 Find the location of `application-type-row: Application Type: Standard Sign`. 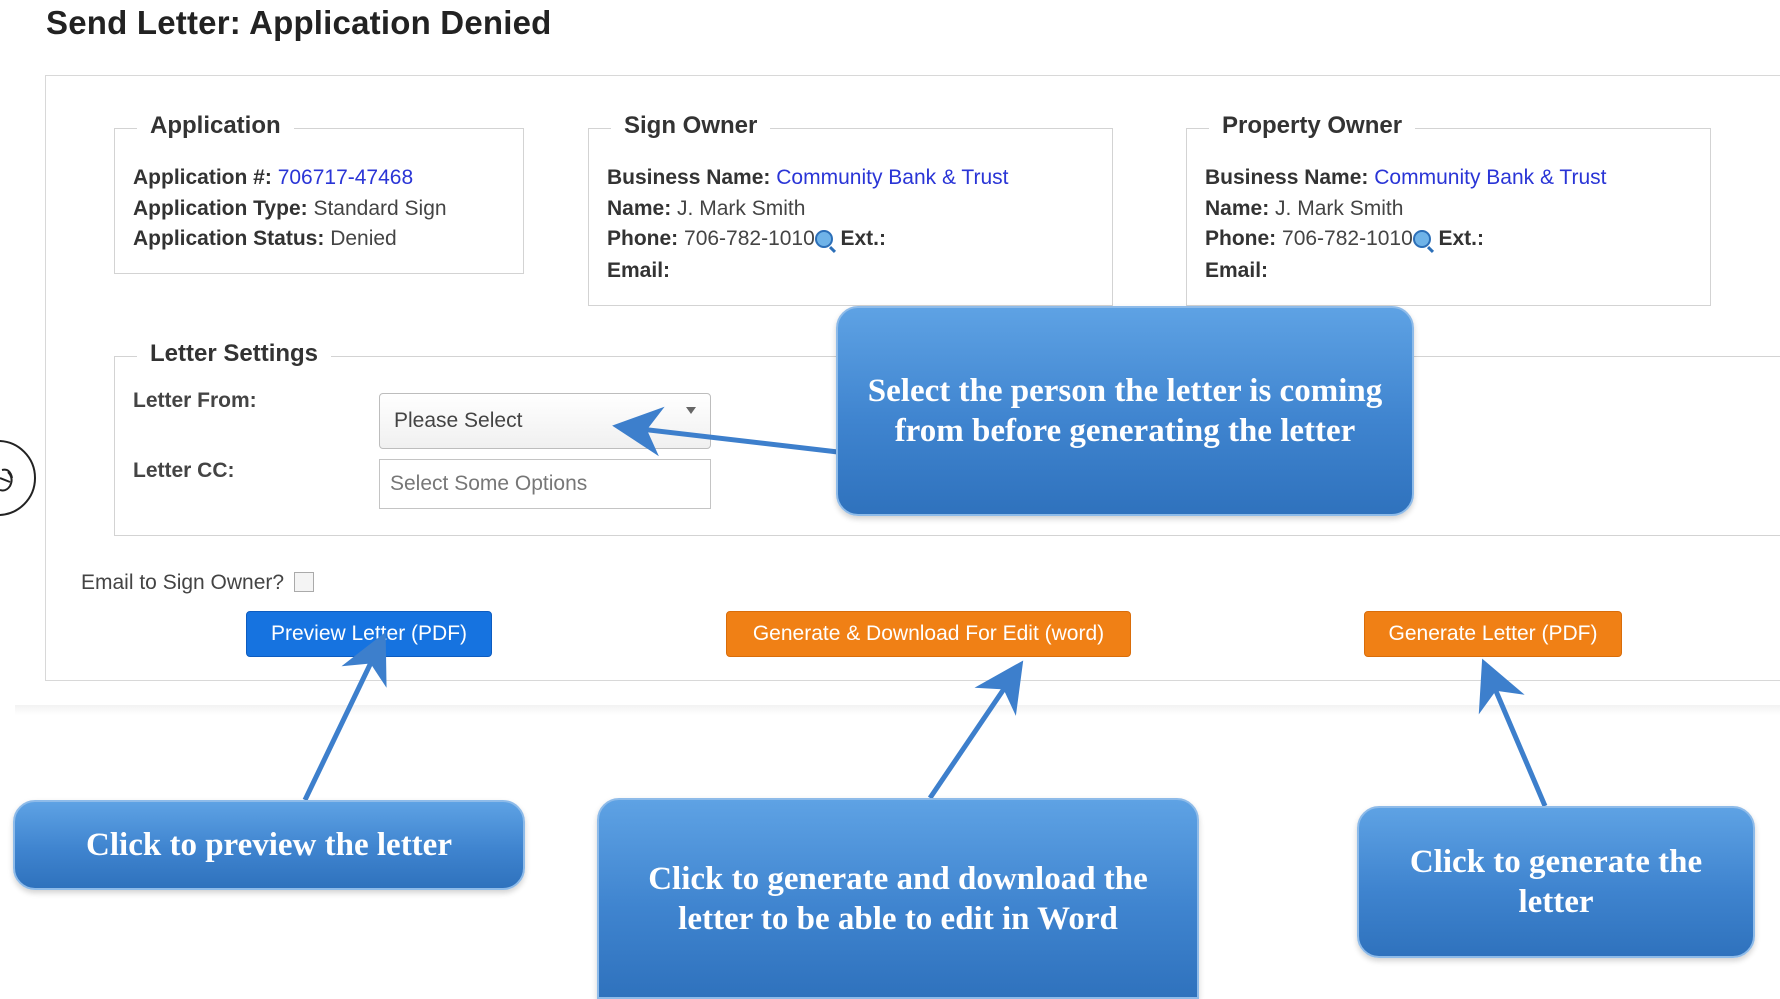

application-type-row: Application Type: Standard Sign is located at coordinates (290, 209).